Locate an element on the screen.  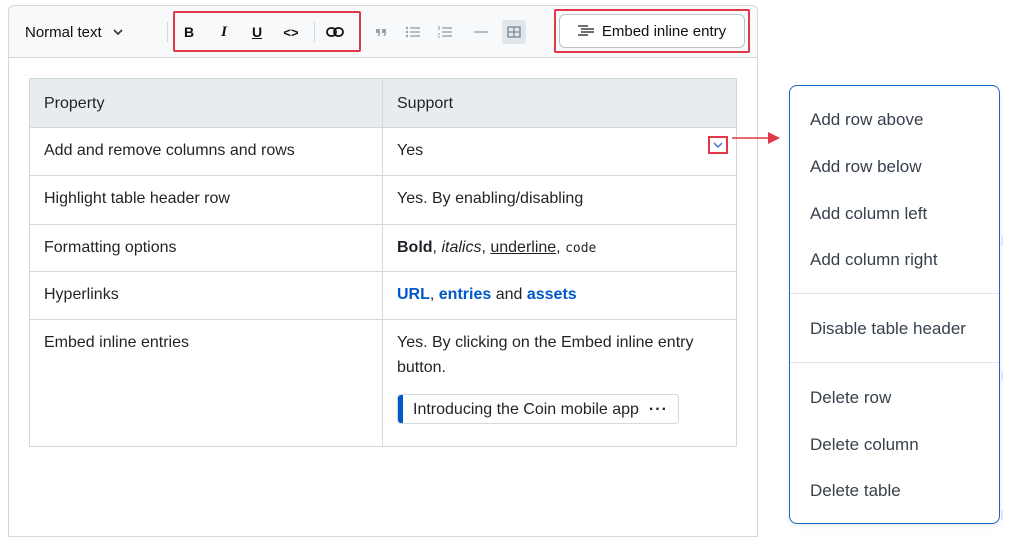
menu-item-add-column-left: Add column left is located at coordinates (868, 214).